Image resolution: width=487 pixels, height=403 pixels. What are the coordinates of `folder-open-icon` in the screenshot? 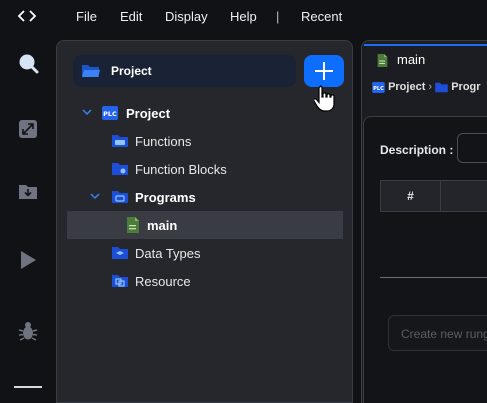 It's located at (91, 71).